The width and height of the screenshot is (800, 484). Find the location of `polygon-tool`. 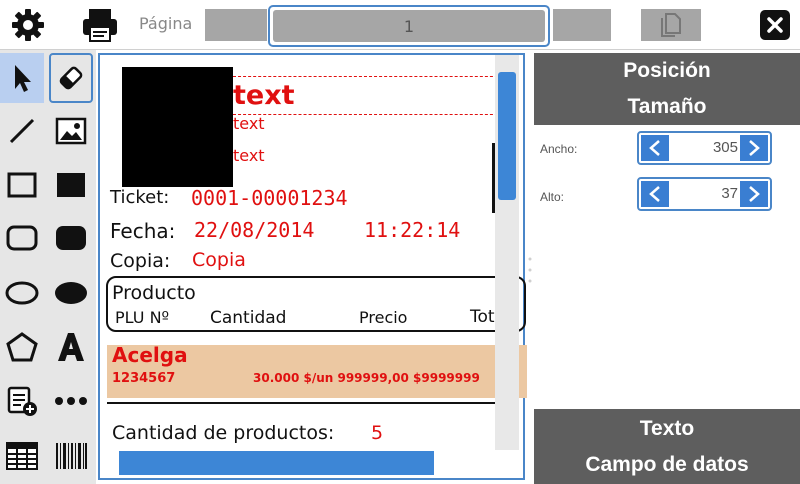

polygon-tool is located at coordinates (22, 347).